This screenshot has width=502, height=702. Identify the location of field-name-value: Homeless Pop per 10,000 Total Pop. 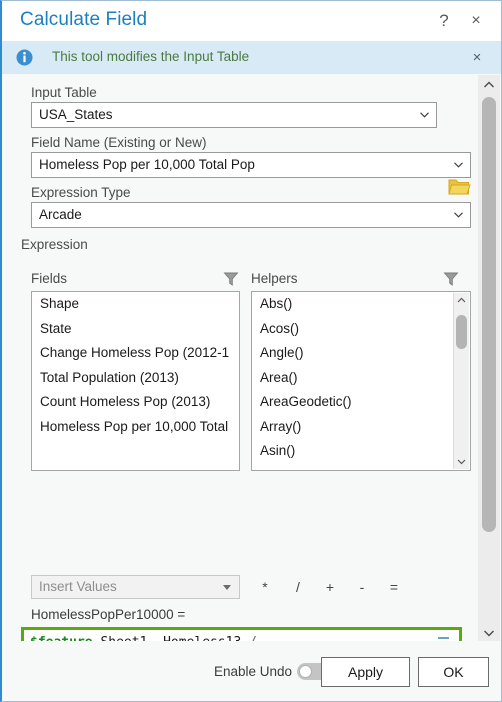
(147, 164).